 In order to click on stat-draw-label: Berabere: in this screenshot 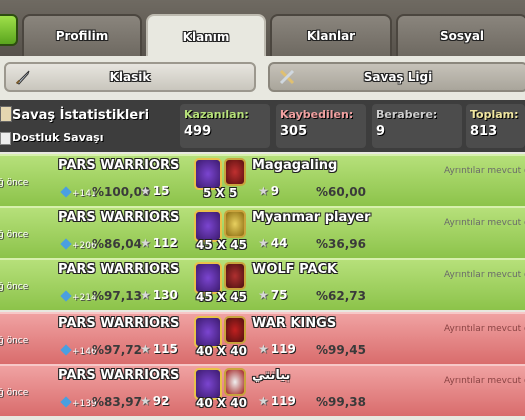, I will do `click(407, 114)`.